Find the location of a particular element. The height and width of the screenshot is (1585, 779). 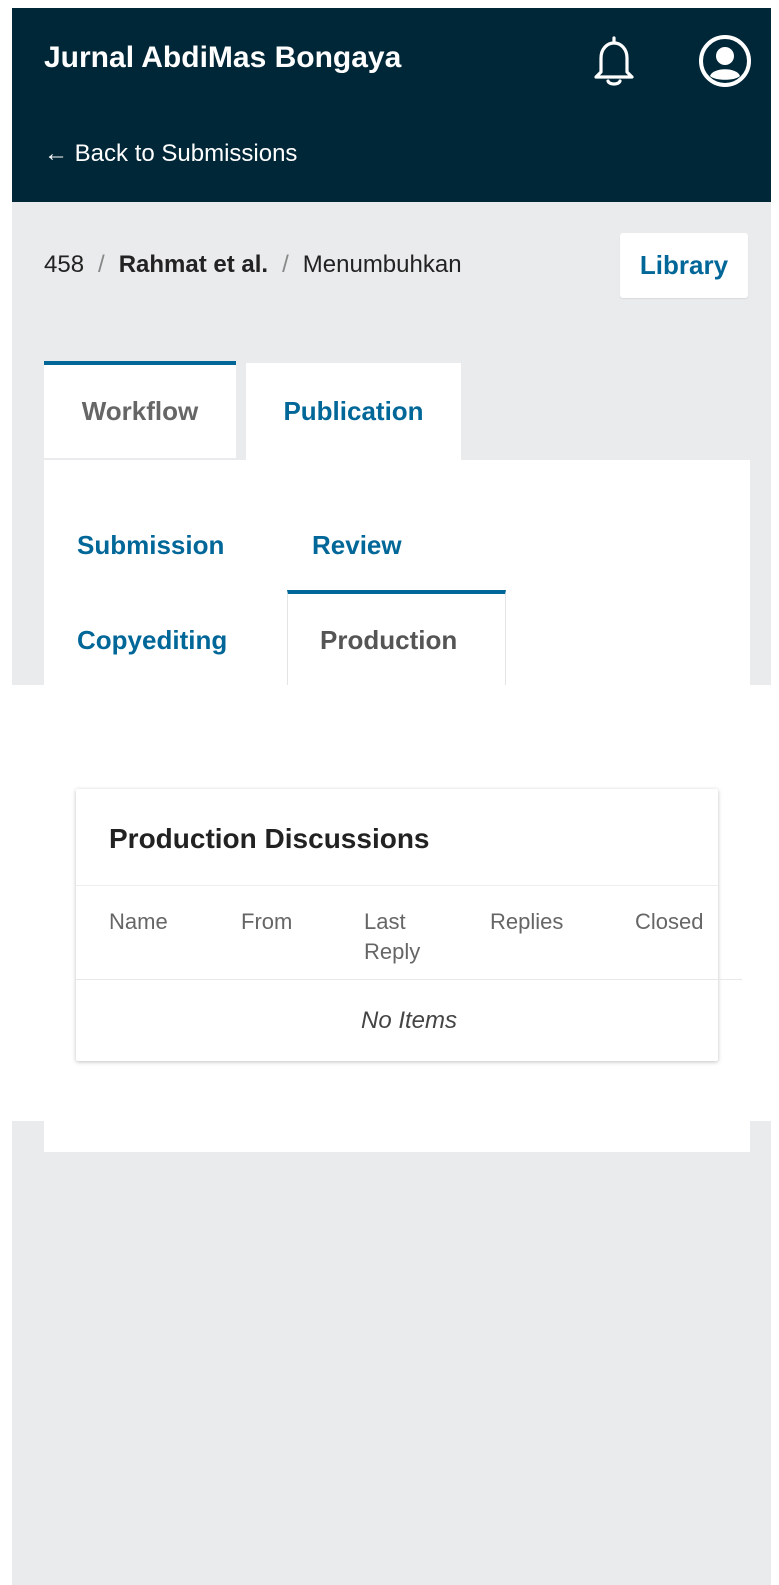

submission-title: Menumbuhkan is located at coordinates (382, 264).